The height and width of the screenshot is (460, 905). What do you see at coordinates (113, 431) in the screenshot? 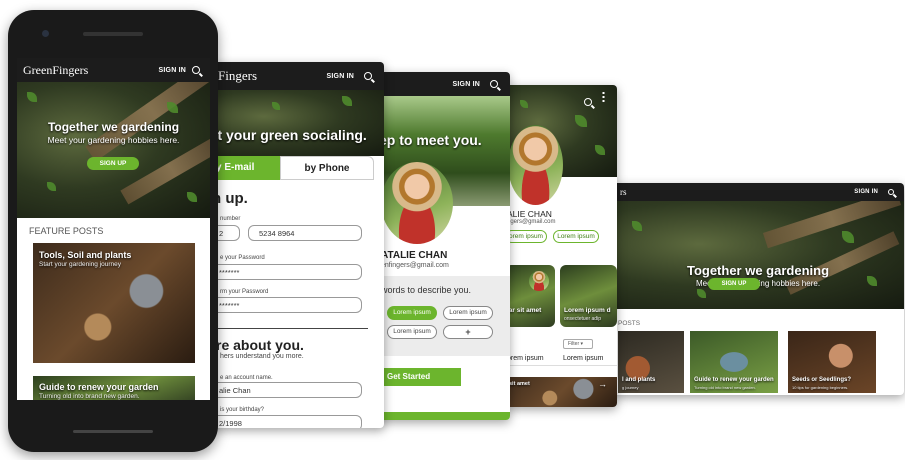
I see `bottom-speaker` at bounding box center [113, 431].